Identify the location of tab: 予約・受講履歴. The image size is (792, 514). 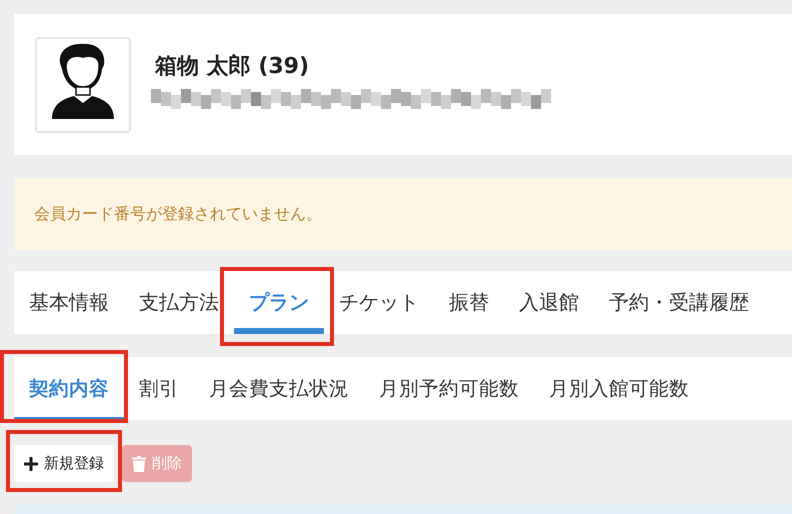
(679, 302).